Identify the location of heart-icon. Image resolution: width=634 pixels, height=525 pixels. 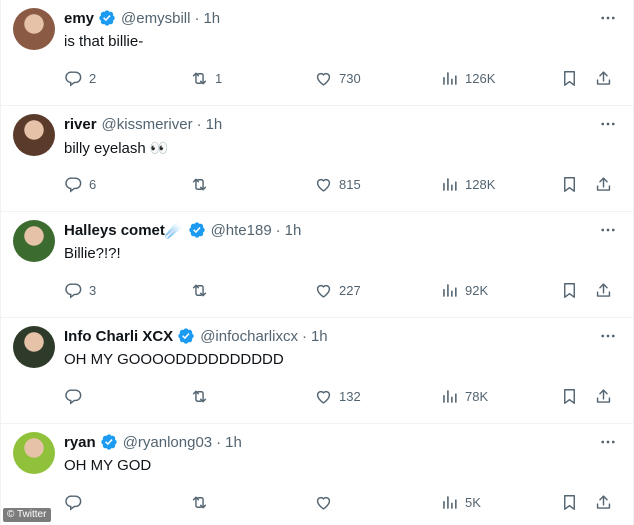
(323, 396).